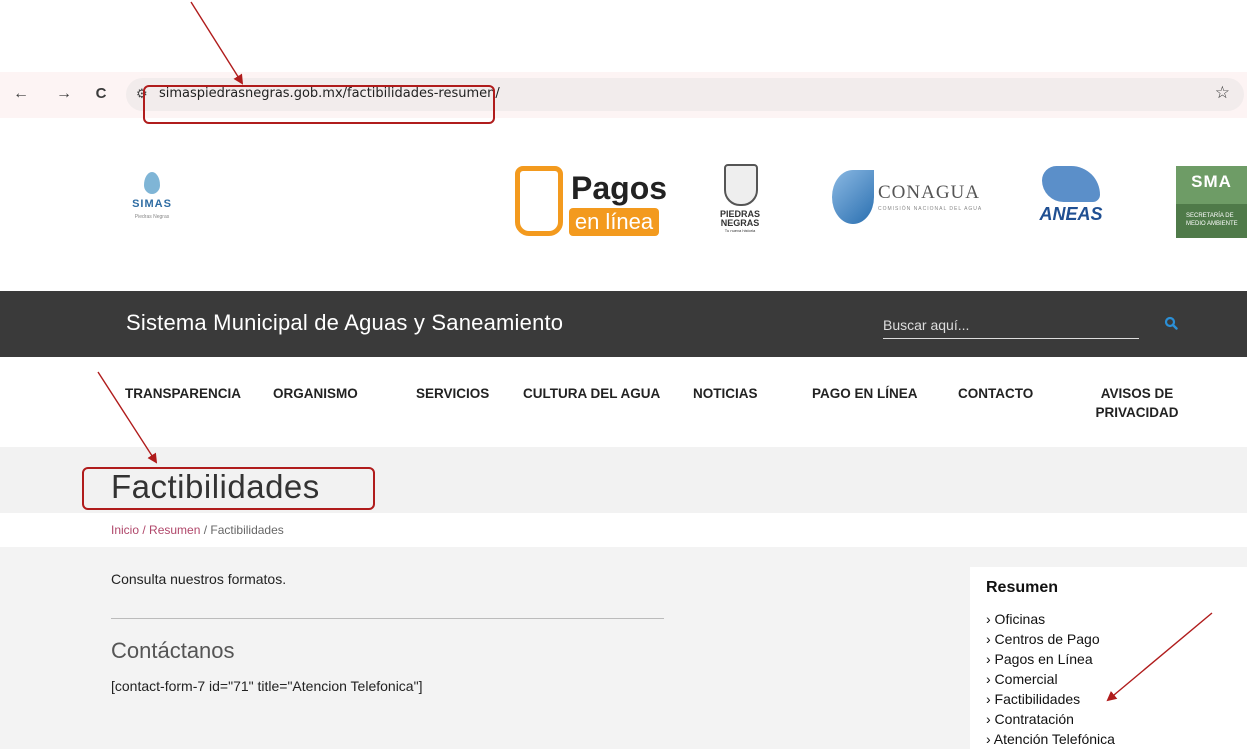 The image size is (1247, 749). What do you see at coordinates (740, 230) in the screenshot?
I see `pn-line3: Tu nueva historia` at bounding box center [740, 230].